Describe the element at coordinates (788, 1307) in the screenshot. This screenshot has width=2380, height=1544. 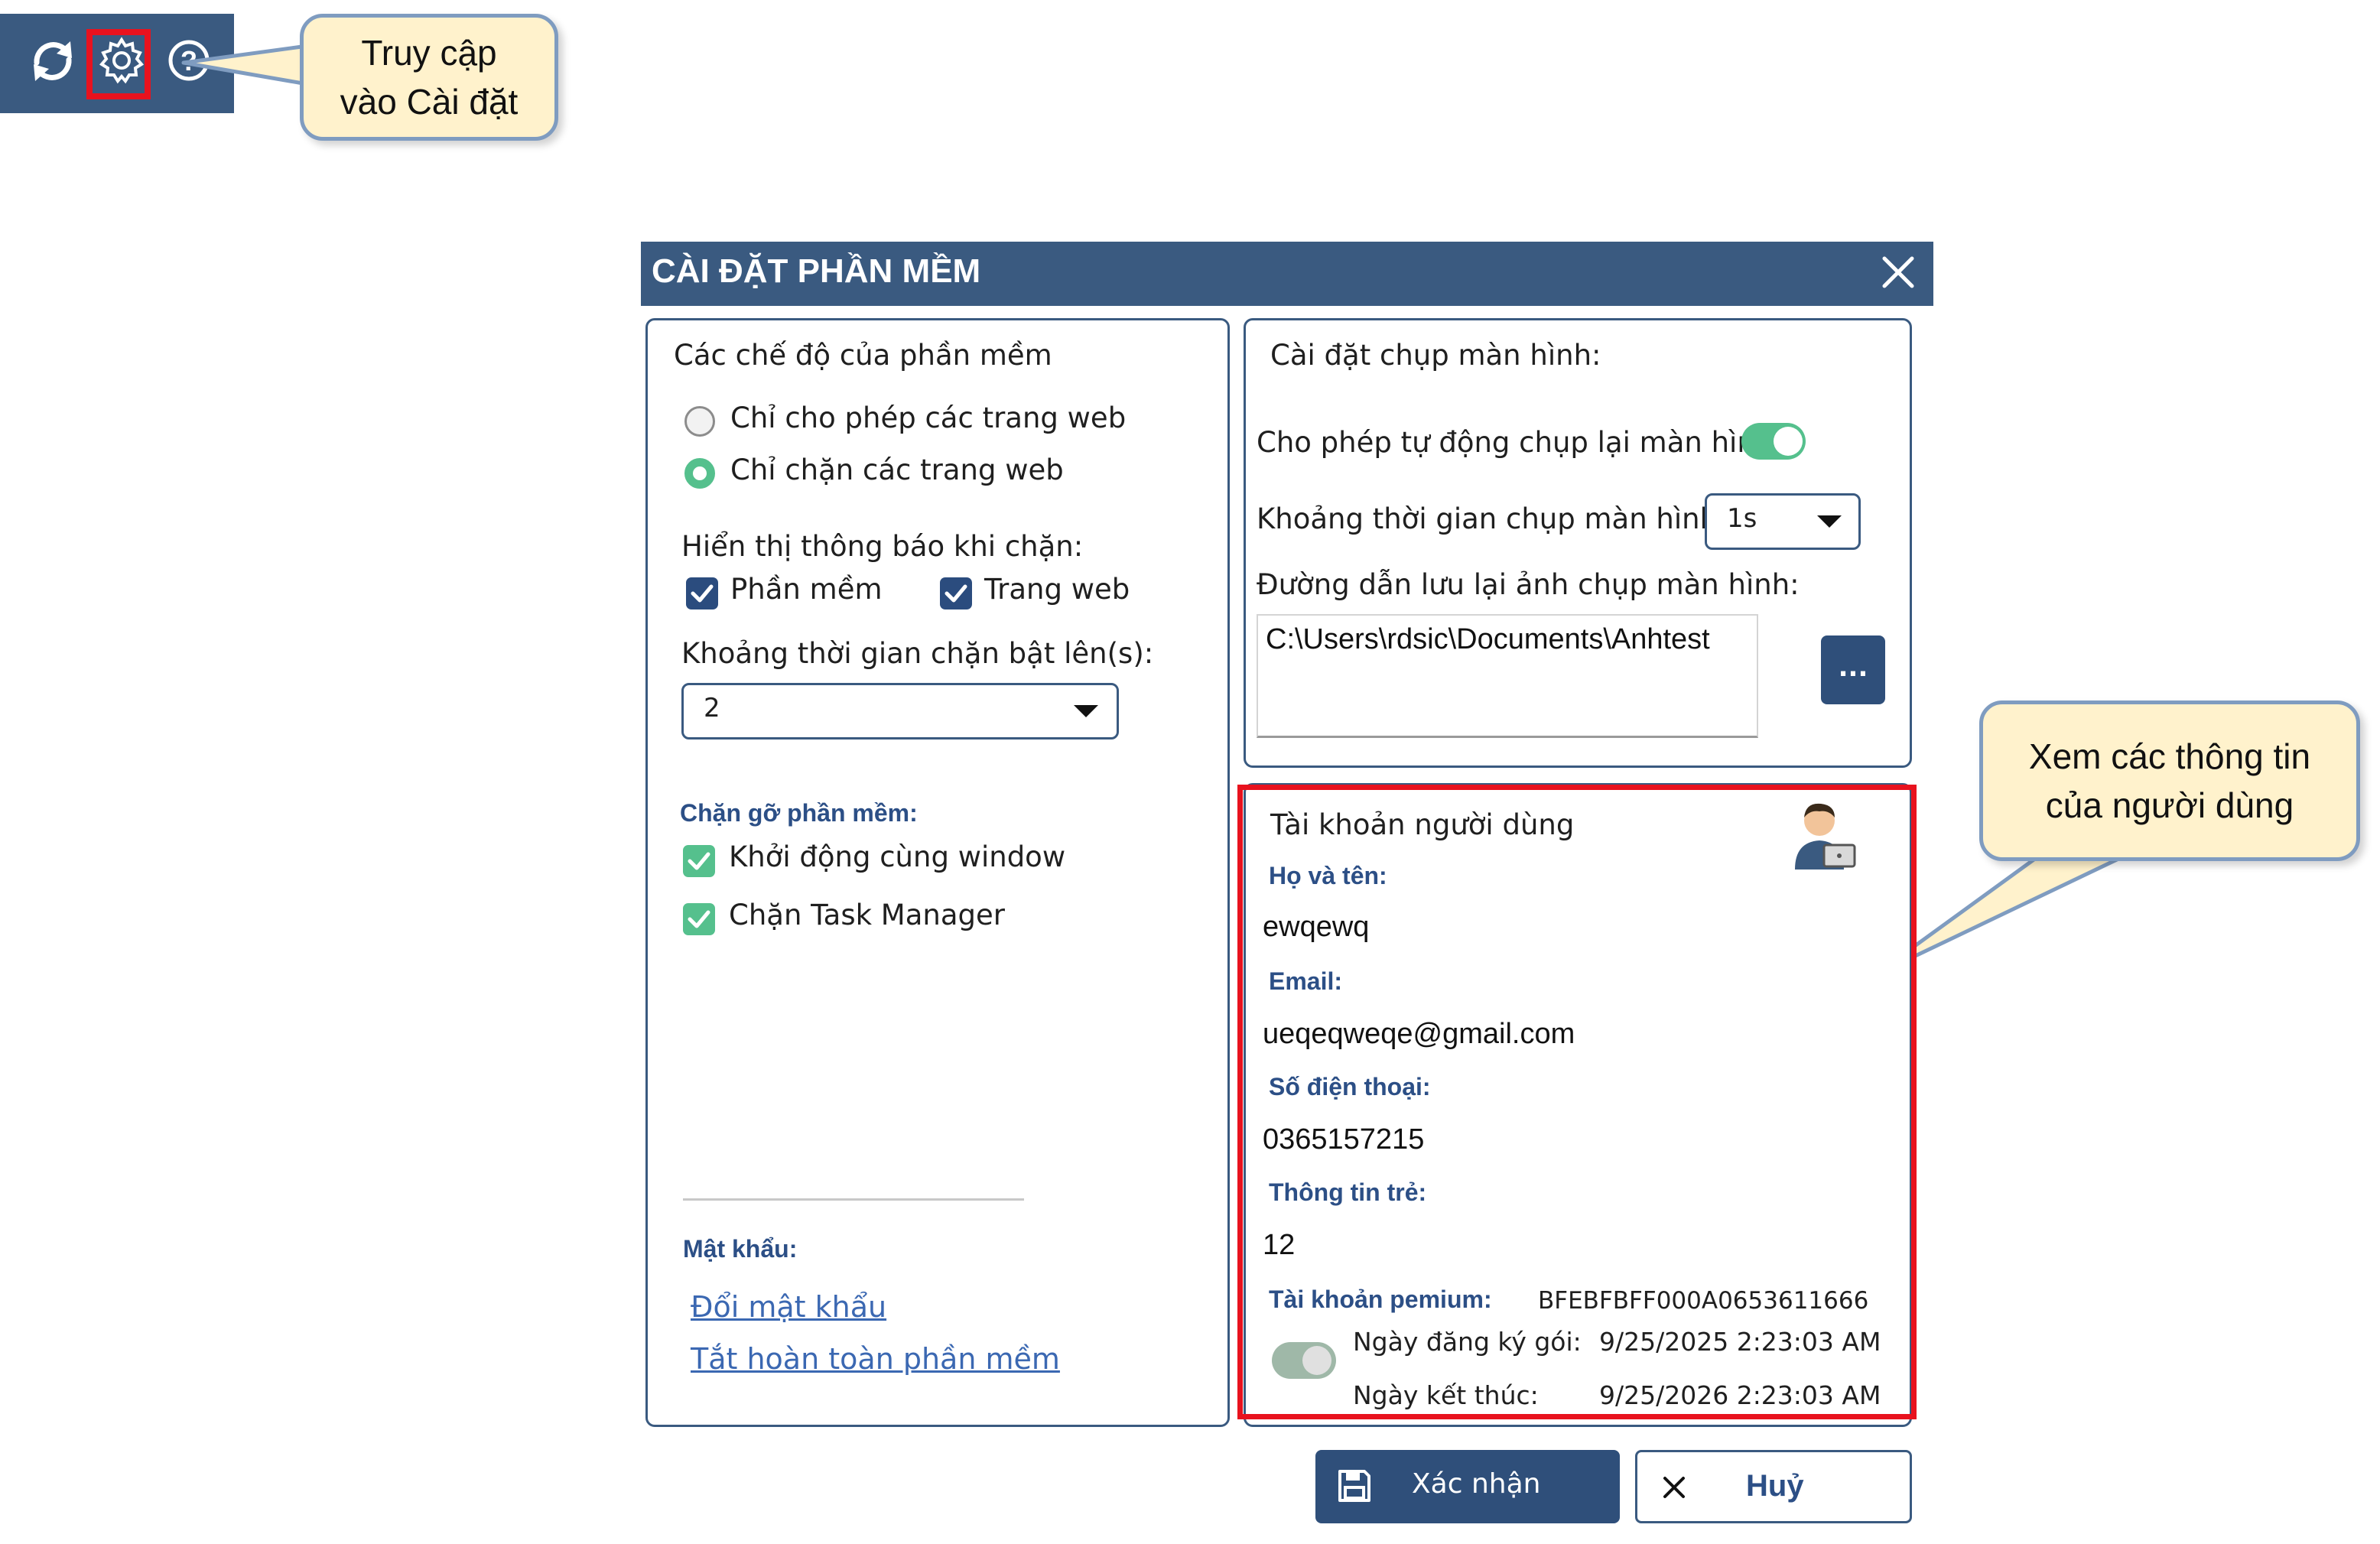
I see `change-password-link: Đổi mật khẩu` at that location.